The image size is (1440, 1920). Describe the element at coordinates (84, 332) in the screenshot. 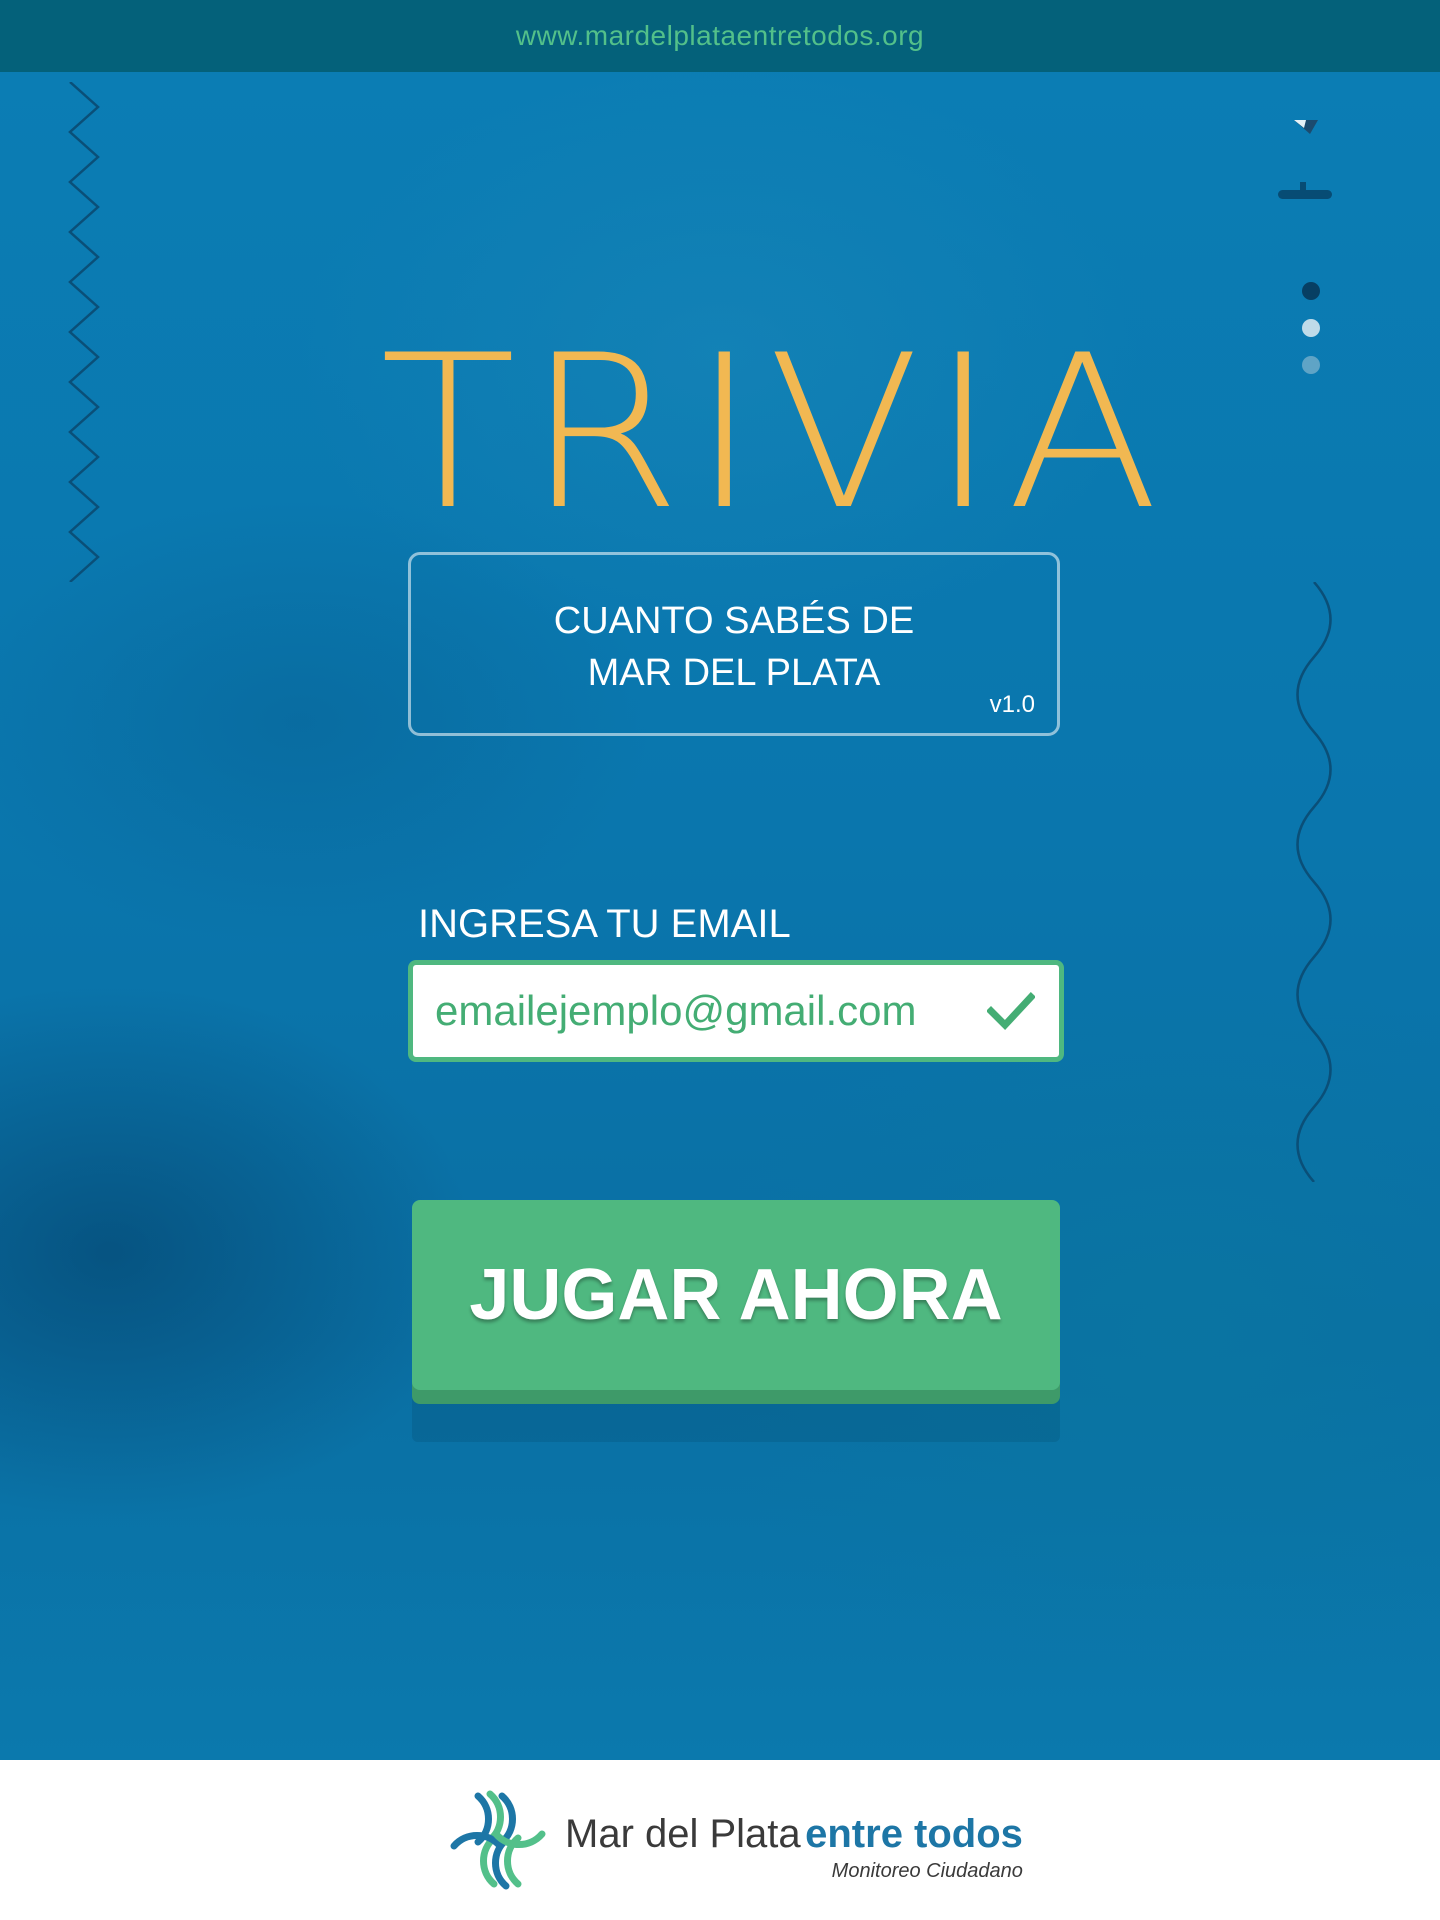

I see `zigzag-decoration-icon` at that location.